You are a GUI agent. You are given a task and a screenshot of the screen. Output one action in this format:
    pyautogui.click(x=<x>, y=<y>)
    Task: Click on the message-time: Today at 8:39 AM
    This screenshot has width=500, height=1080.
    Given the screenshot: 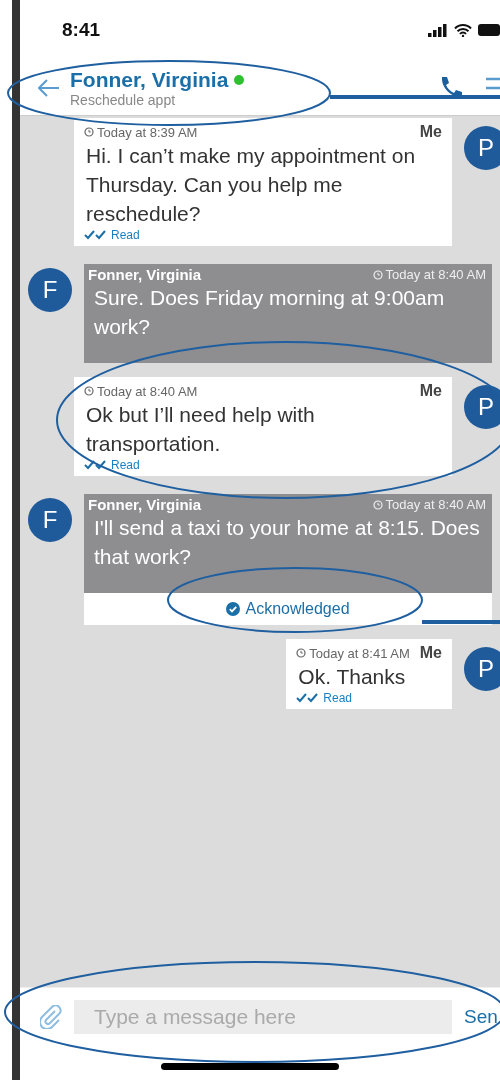 What is the action you would take?
    pyautogui.click(x=141, y=132)
    